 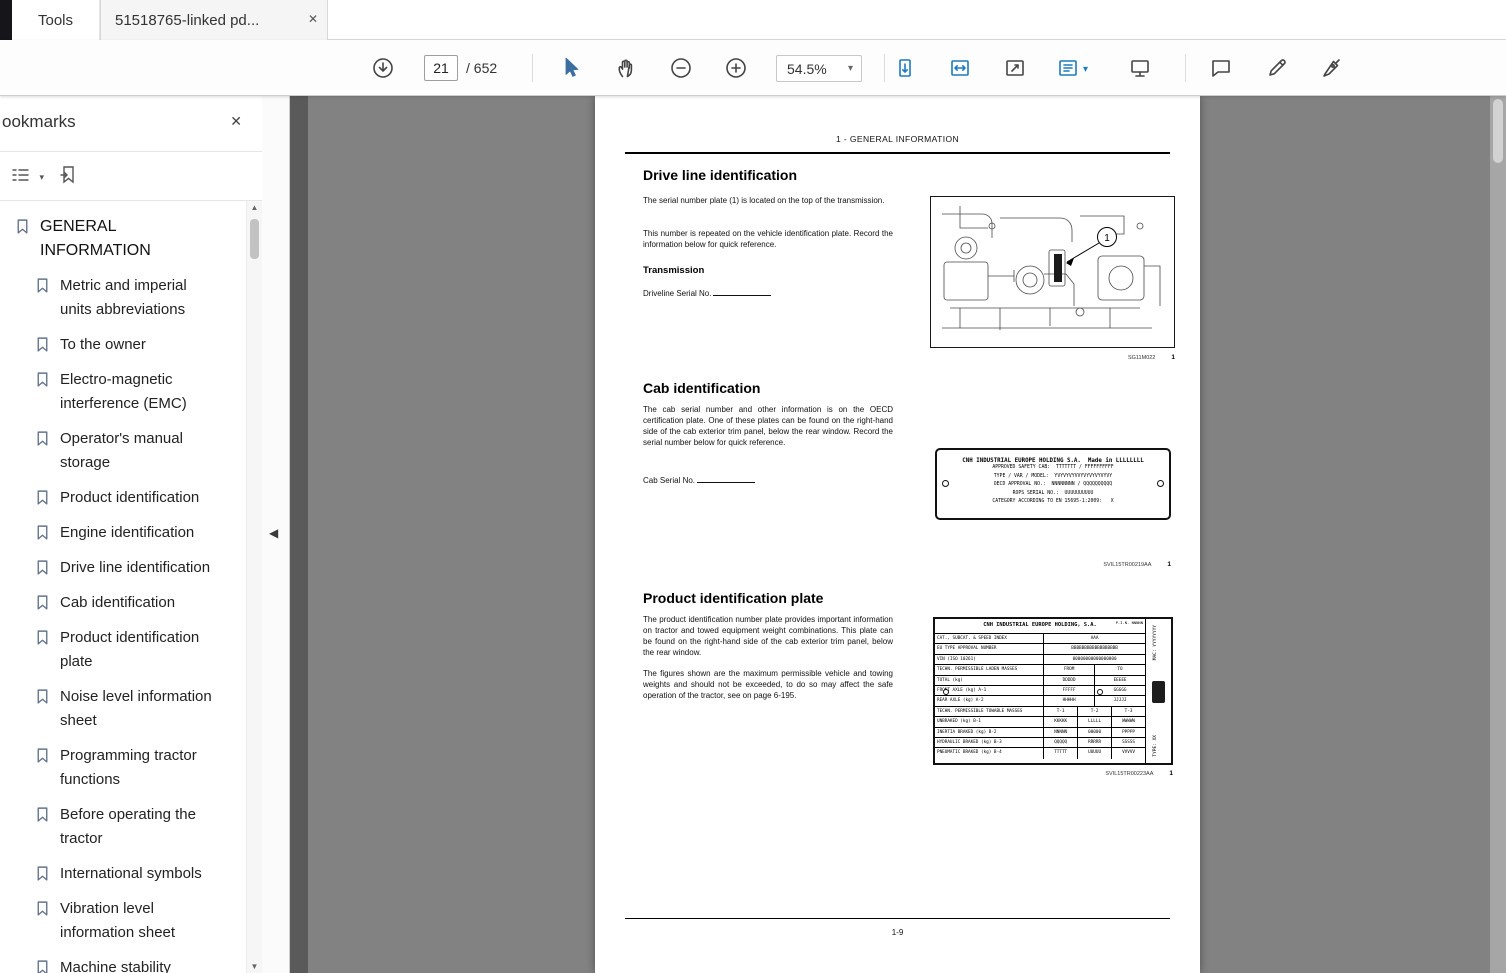 What do you see at coordinates (123, 239) in the screenshot?
I see `bookmark-item-general-information: GENERAL INFORMATION` at bounding box center [123, 239].